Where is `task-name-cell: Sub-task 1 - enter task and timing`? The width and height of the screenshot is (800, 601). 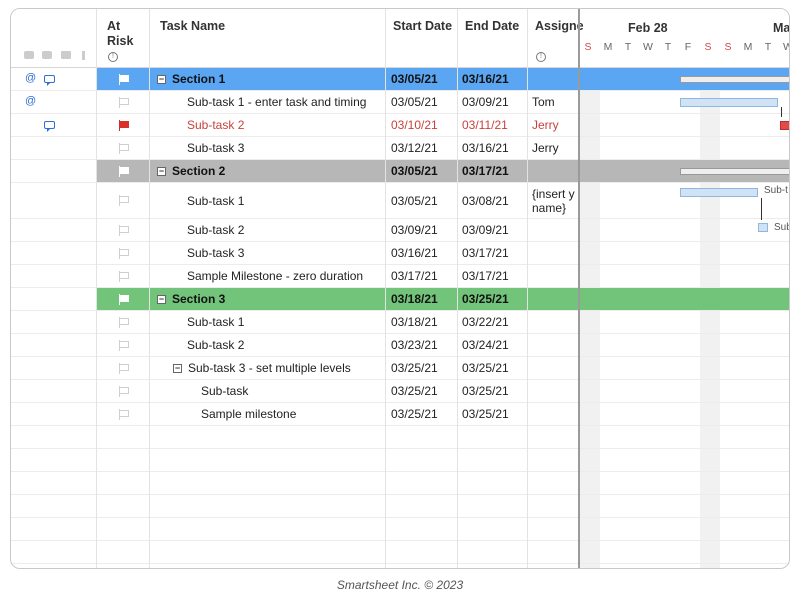 task-name-cell: Sub-task 1 - enter task and timing is located at coordinates (286, 102).